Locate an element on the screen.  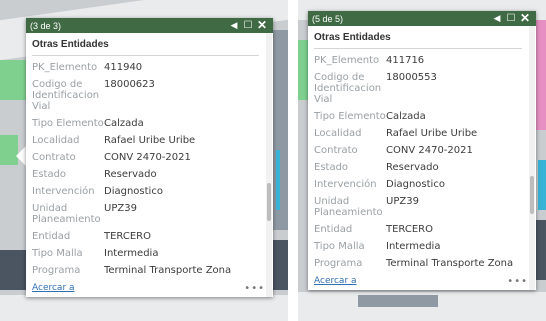
attribute-value: 18000623 is located at coordinates (129, 84).